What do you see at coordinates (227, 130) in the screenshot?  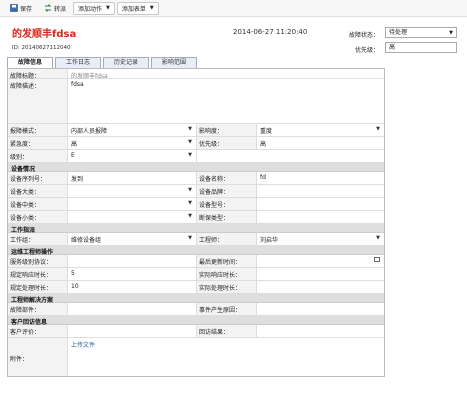 I see `impact-label: 影响度：` at bounding box center [227, 130].